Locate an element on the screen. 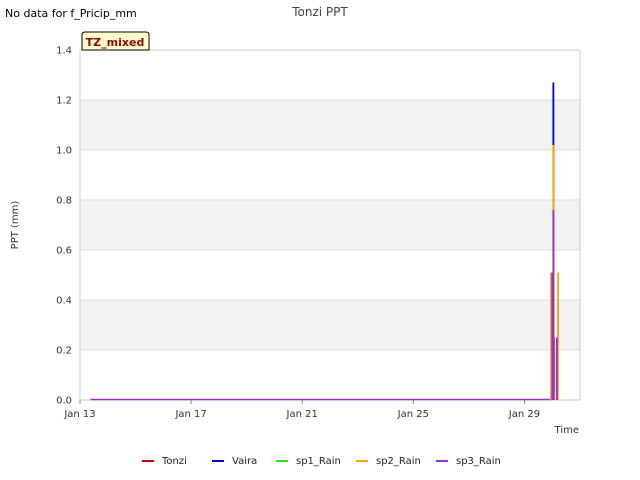  legend-label: Tonzi is located at coordinates (174, 461).